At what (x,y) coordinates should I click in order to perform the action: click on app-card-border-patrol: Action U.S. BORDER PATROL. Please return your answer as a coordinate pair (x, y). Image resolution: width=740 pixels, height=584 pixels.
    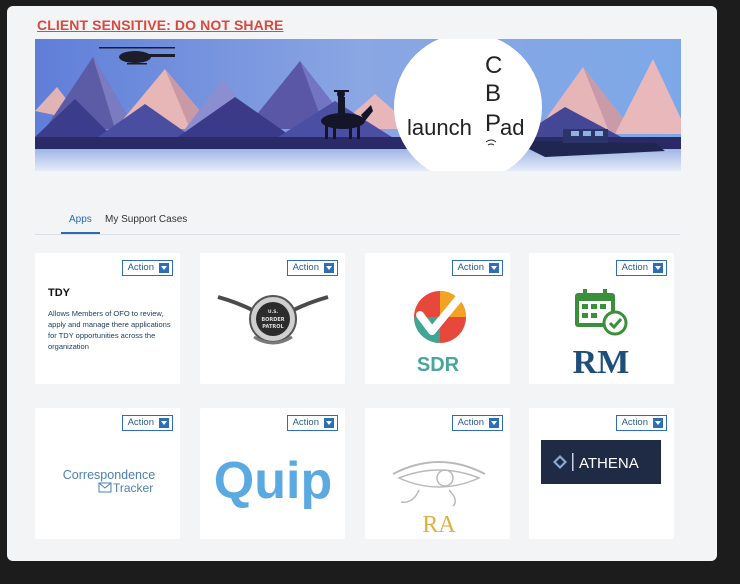
    Looking at the image, I should click on (272, 318).